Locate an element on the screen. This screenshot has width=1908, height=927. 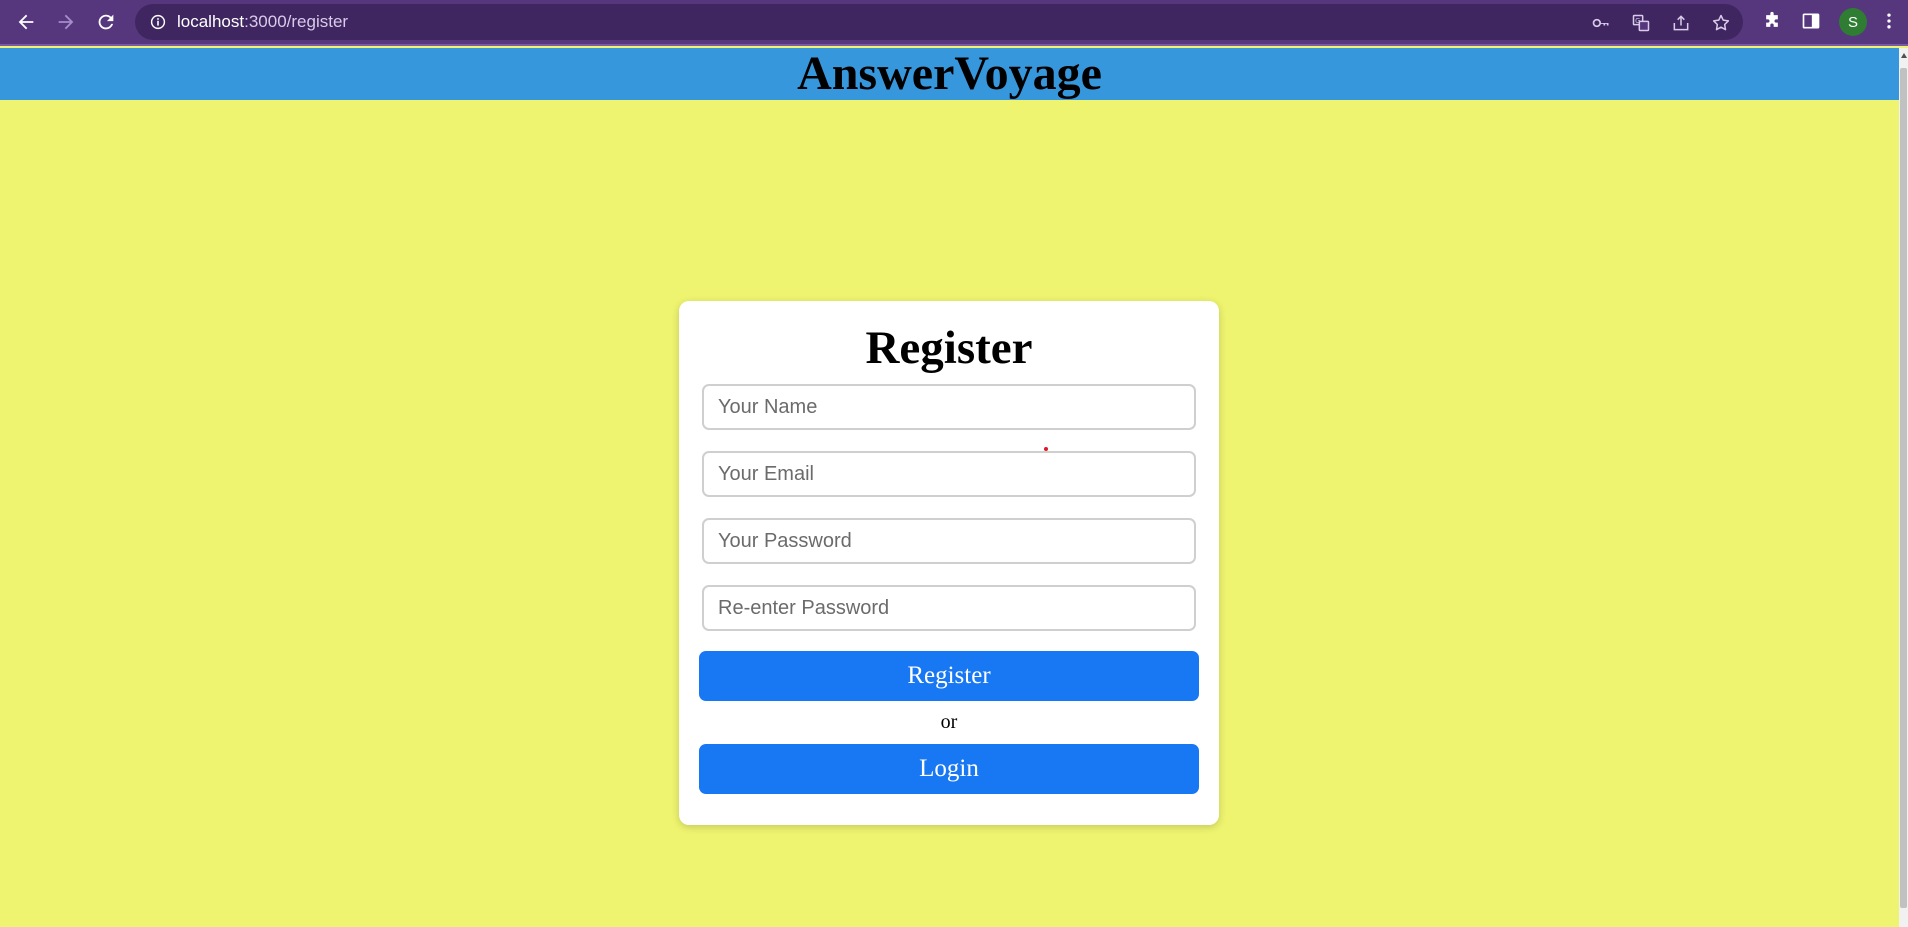
address-bar: localhost:3000/register G is located at coordinates (939, 22).